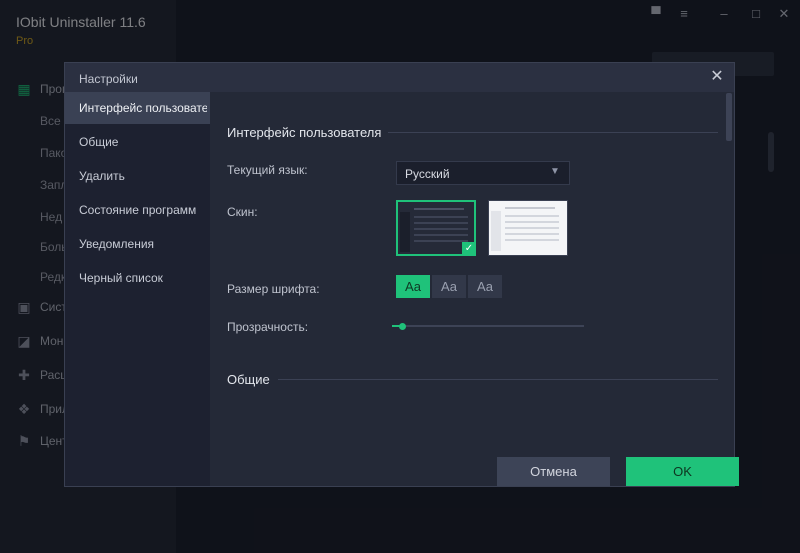 The image size is (800, 553). Describe the element at coordinates (449, 286) in the screenshot. I see `font-size-medium-button: Aa` at that location.